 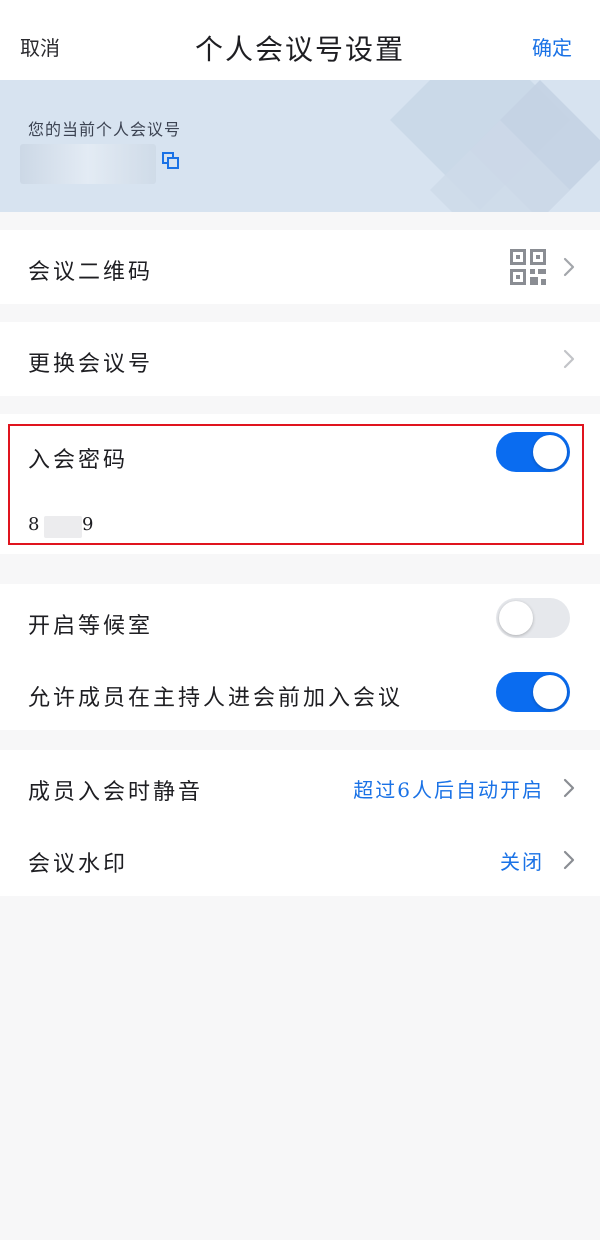 What do you see at coordinates (522, 862) in the screenshot?
I see `watermark-value: 关闭` at bounding box center [522, 862].